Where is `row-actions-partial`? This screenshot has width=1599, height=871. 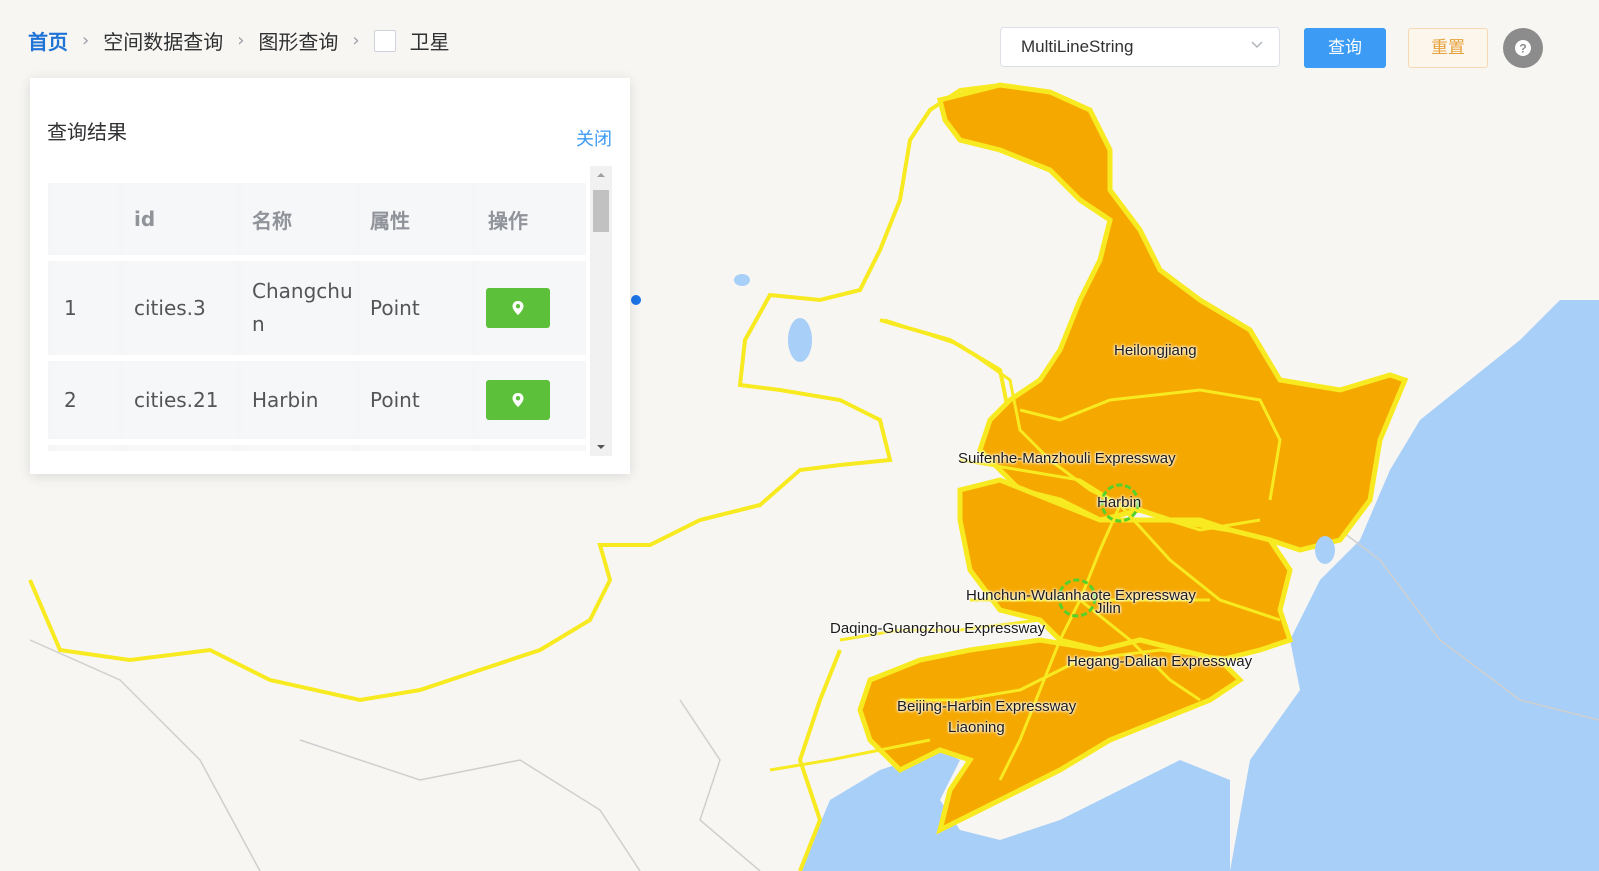 row-actions-partial is located at coordinates (532, 448).